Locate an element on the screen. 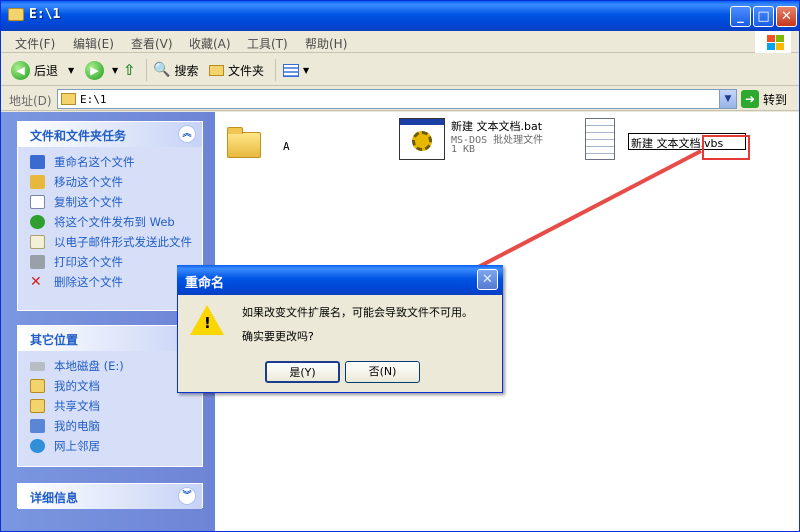  file-tasks-title: 文件和文件夹任务 is located at coordinates (78, 136).